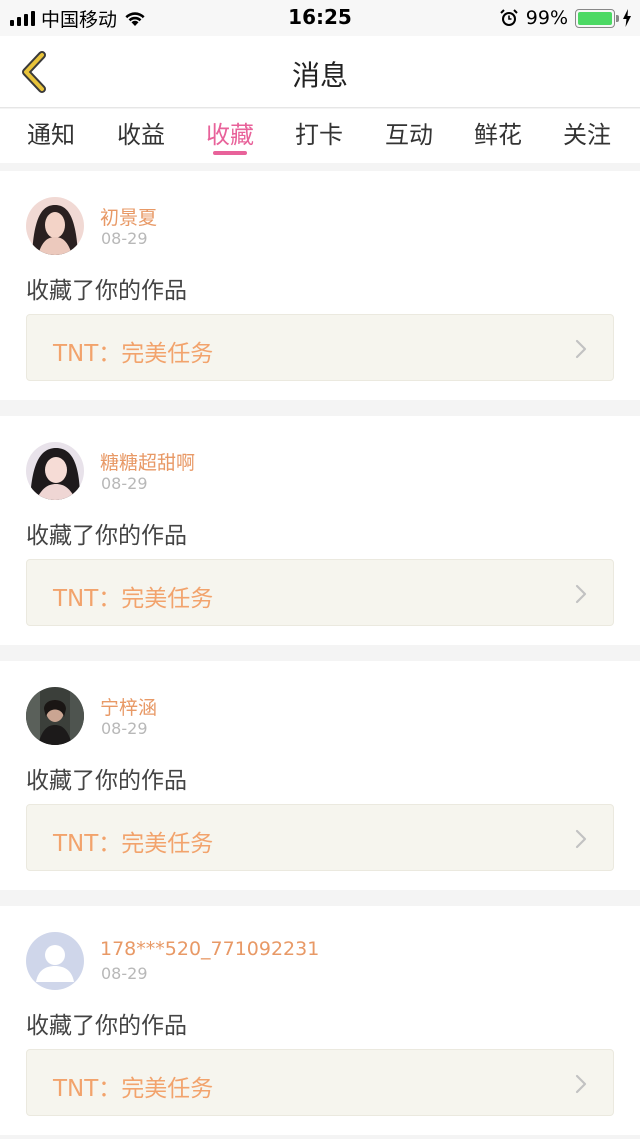 The image size is (640, 1139). I want to click on message-username: 宁梓涵, so click(128, 706).